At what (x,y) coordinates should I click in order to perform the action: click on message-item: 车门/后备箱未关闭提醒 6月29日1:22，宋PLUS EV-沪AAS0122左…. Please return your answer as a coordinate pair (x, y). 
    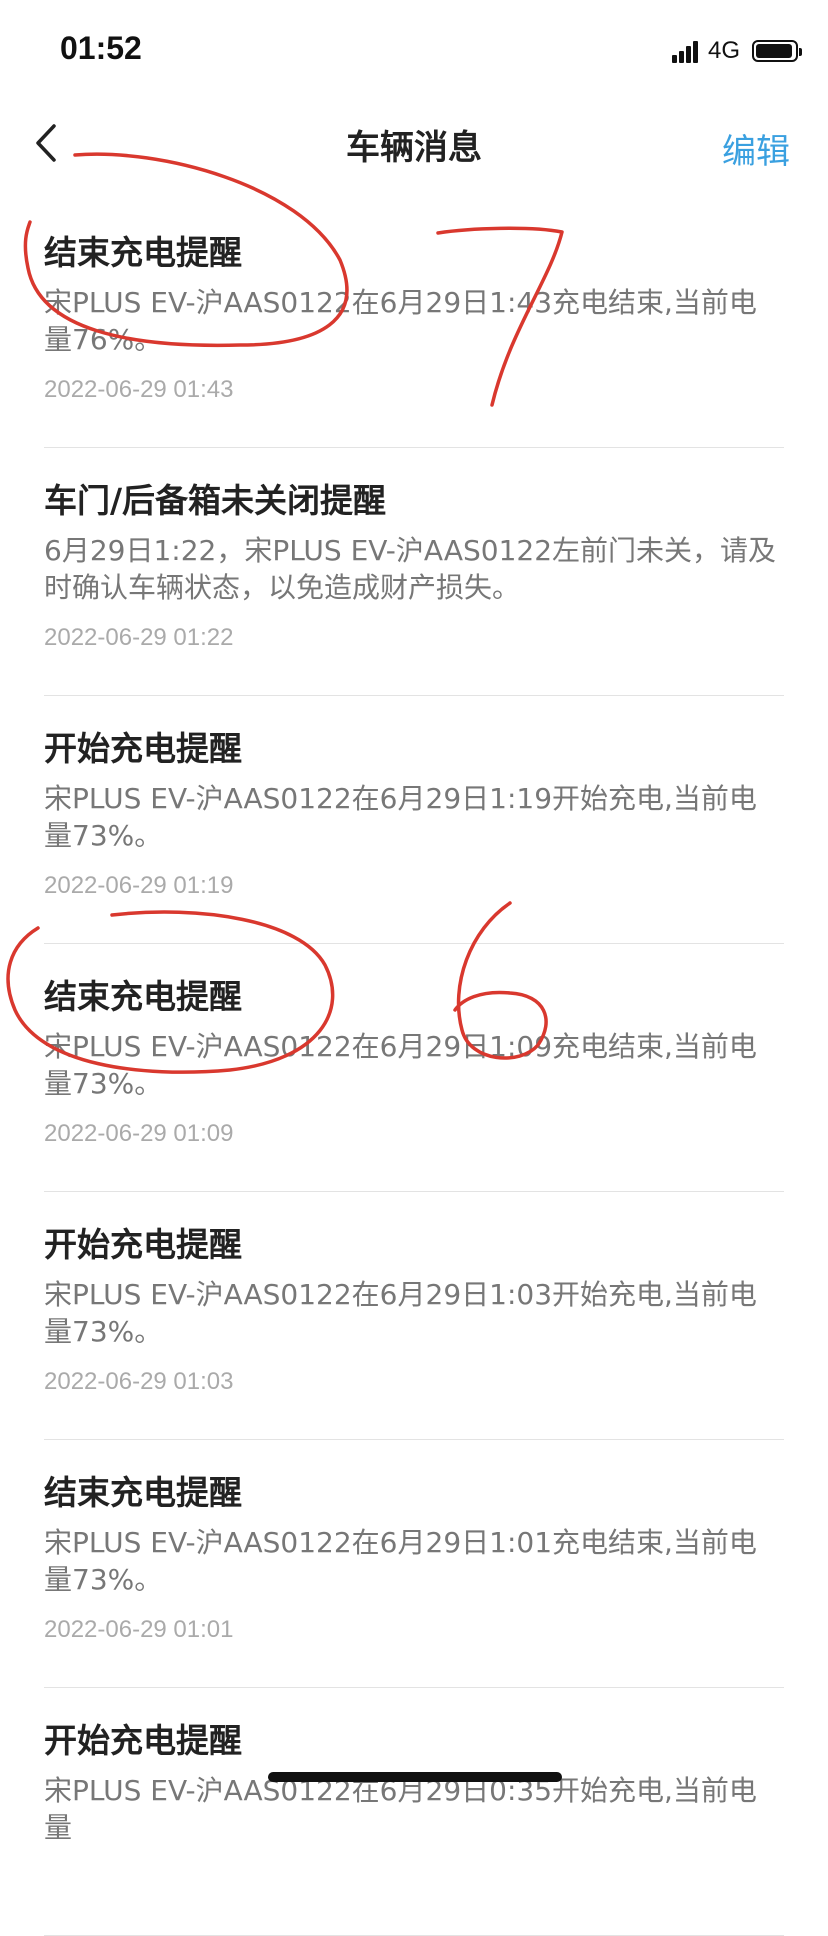
    Looking at the image, I should click on (414, 572).